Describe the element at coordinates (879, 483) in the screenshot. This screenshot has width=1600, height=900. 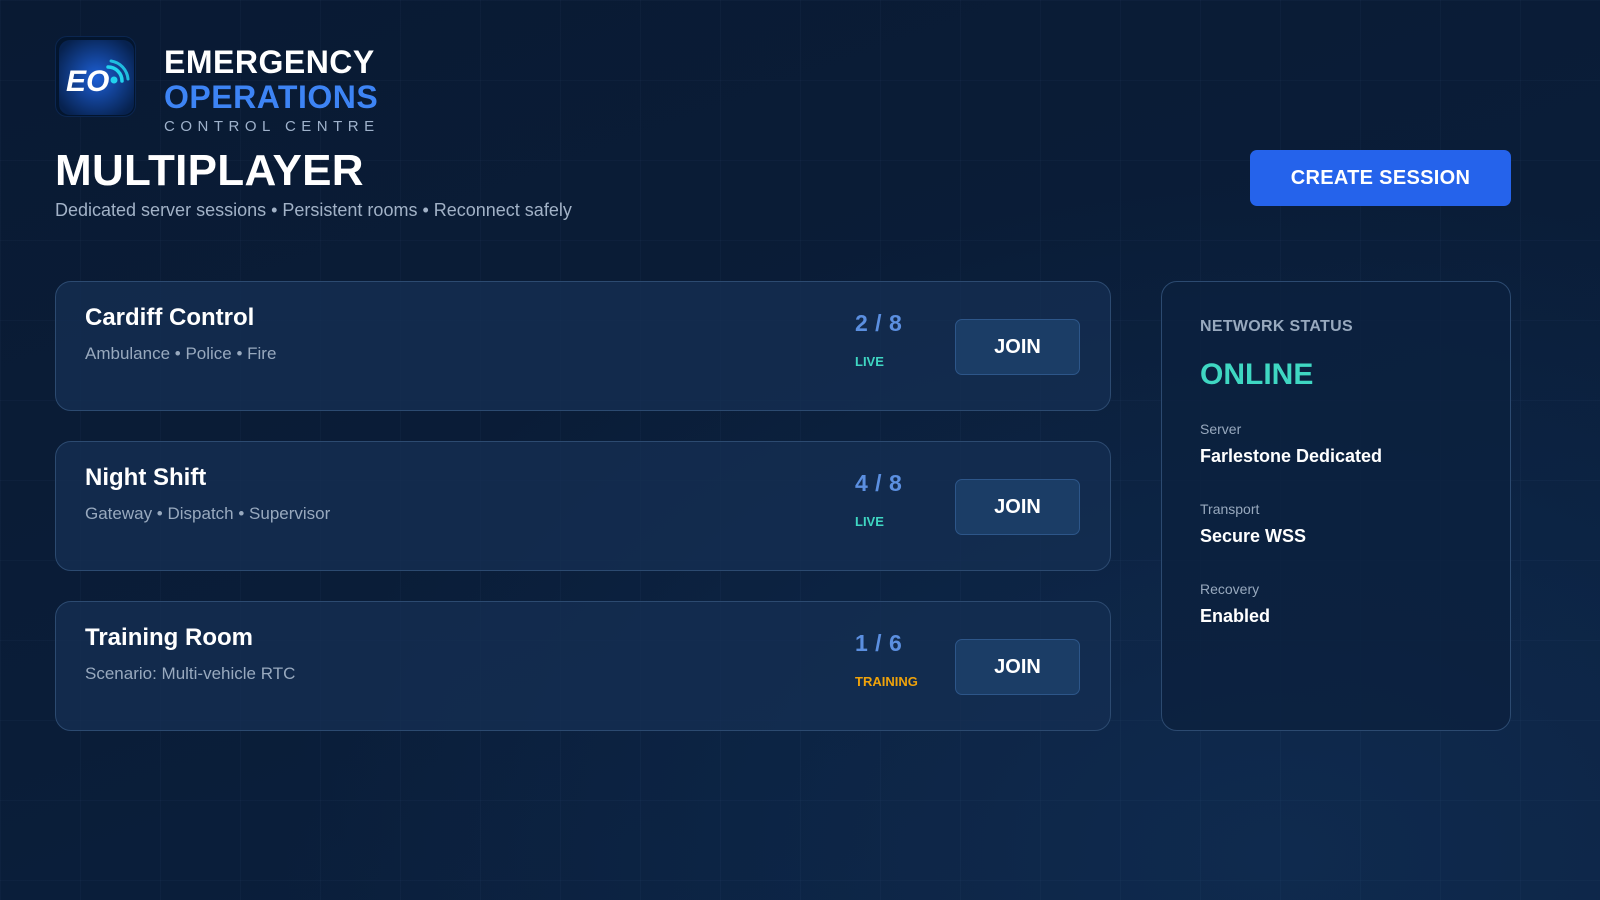
I see `player-count: 4 / 8` at that location.